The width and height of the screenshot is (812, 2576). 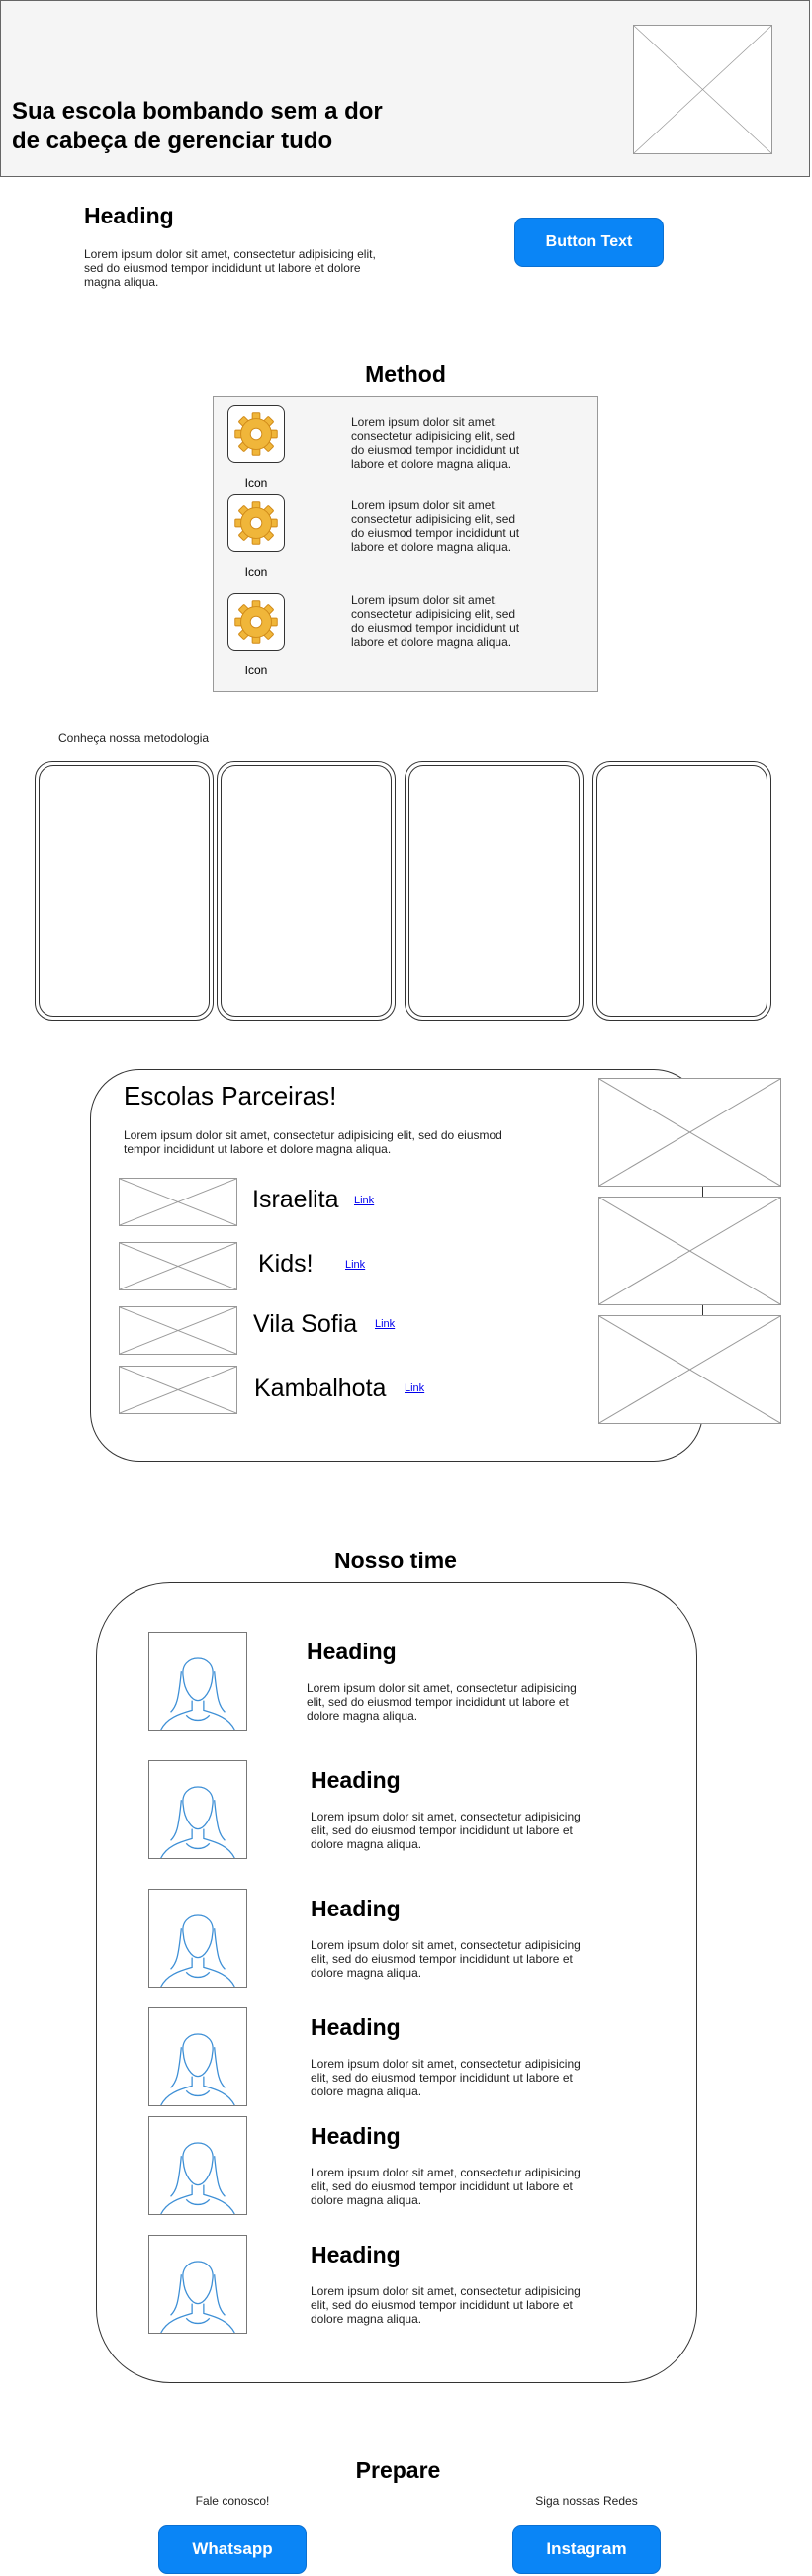 What do you see at coordinates (295, 1199) in the screenshot?
I see `school-name: Israelita` at bounding box center [295, 1199].